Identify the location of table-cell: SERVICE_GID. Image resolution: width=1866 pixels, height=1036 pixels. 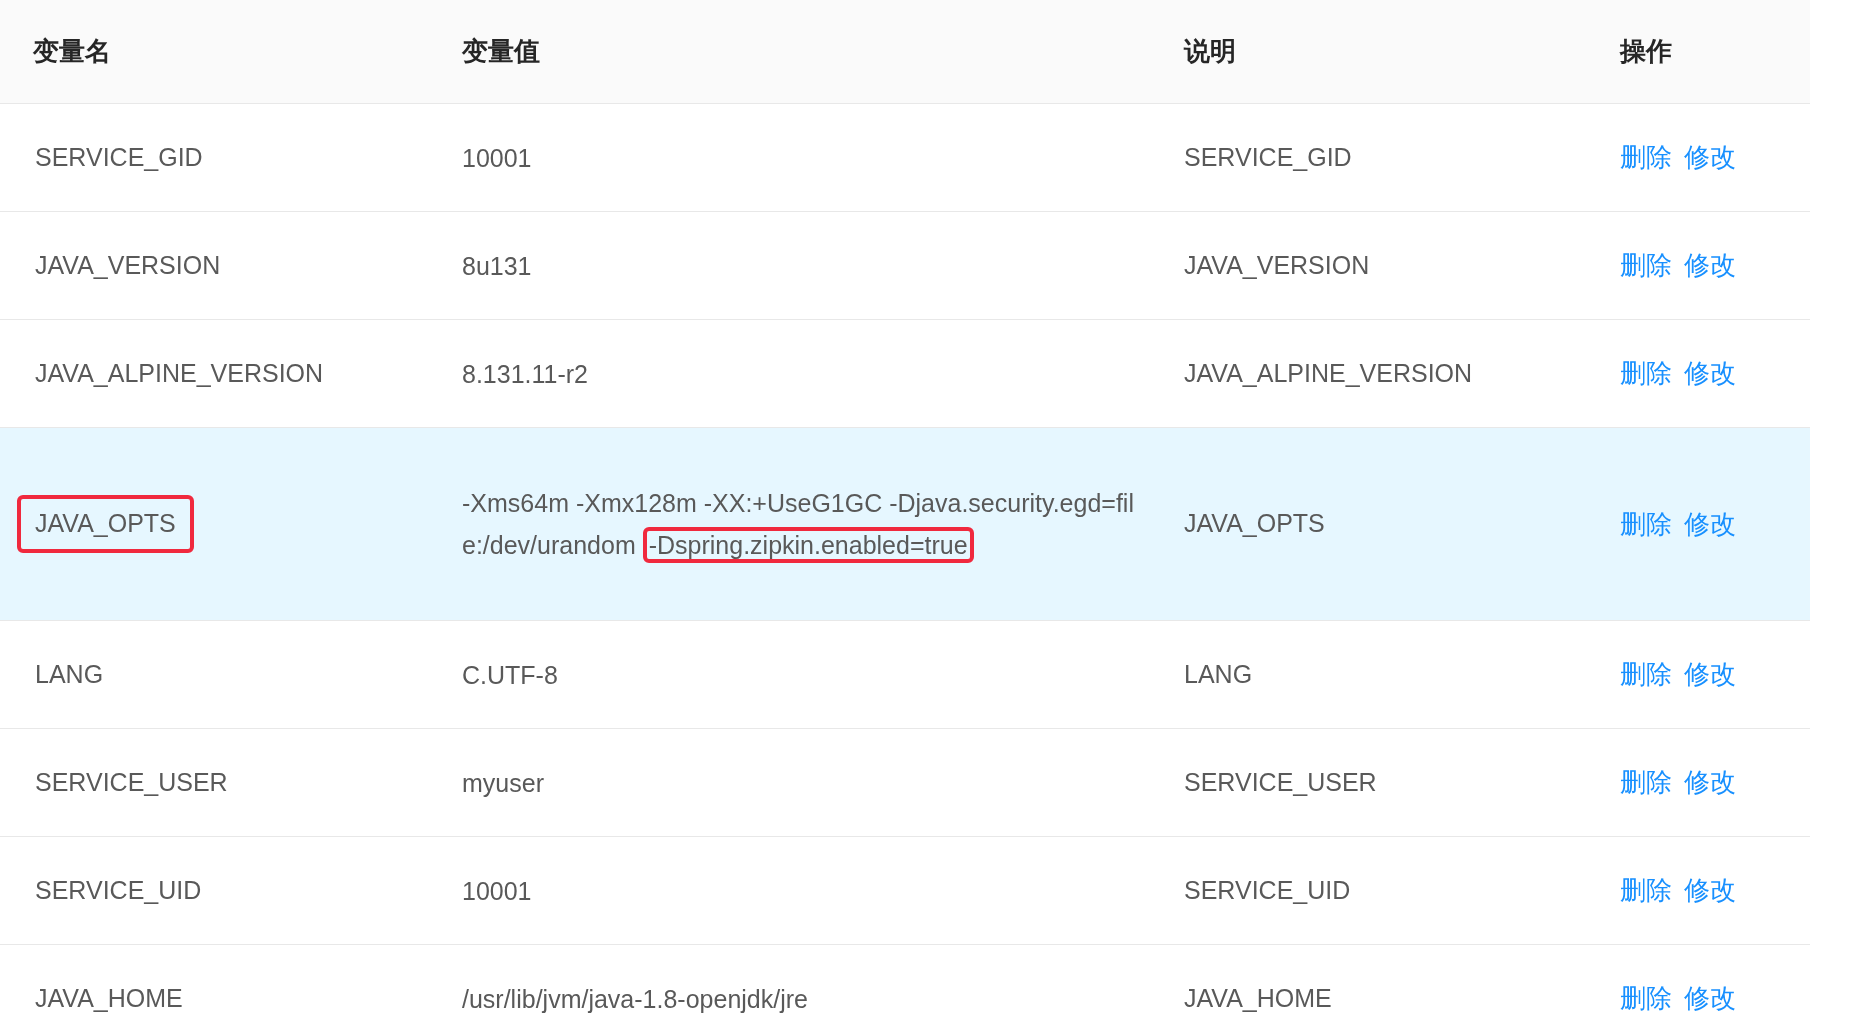
(1268, 156).